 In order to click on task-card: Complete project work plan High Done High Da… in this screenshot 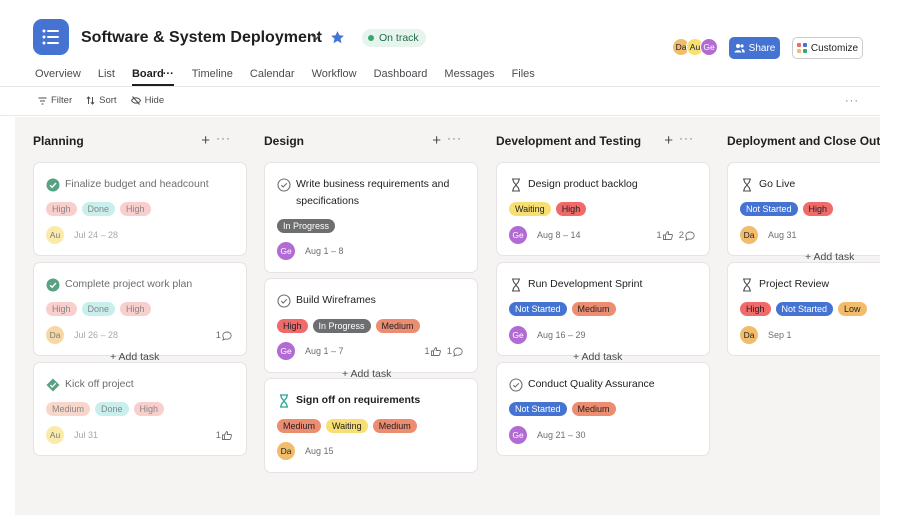, I will do `click(140, 309)`.